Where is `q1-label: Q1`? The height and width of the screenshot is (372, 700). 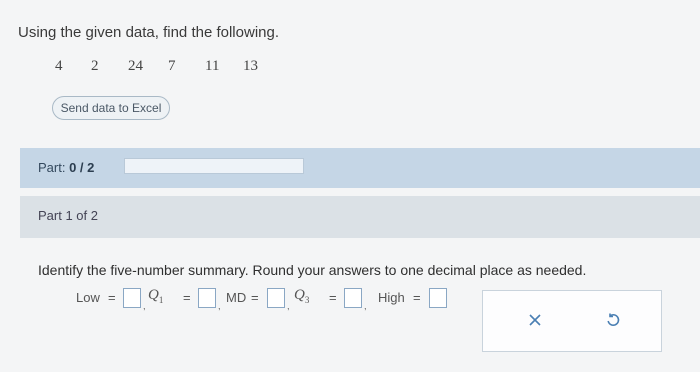 q1-label: Q1 is located at coordinates (155, 296).